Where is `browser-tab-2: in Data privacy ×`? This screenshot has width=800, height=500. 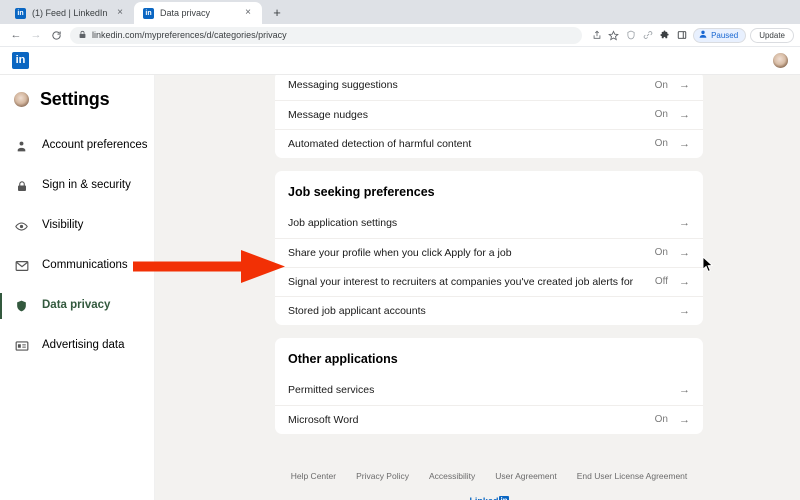
browser-tab-2: in Data privacy × is located at coordinates (198, 13).